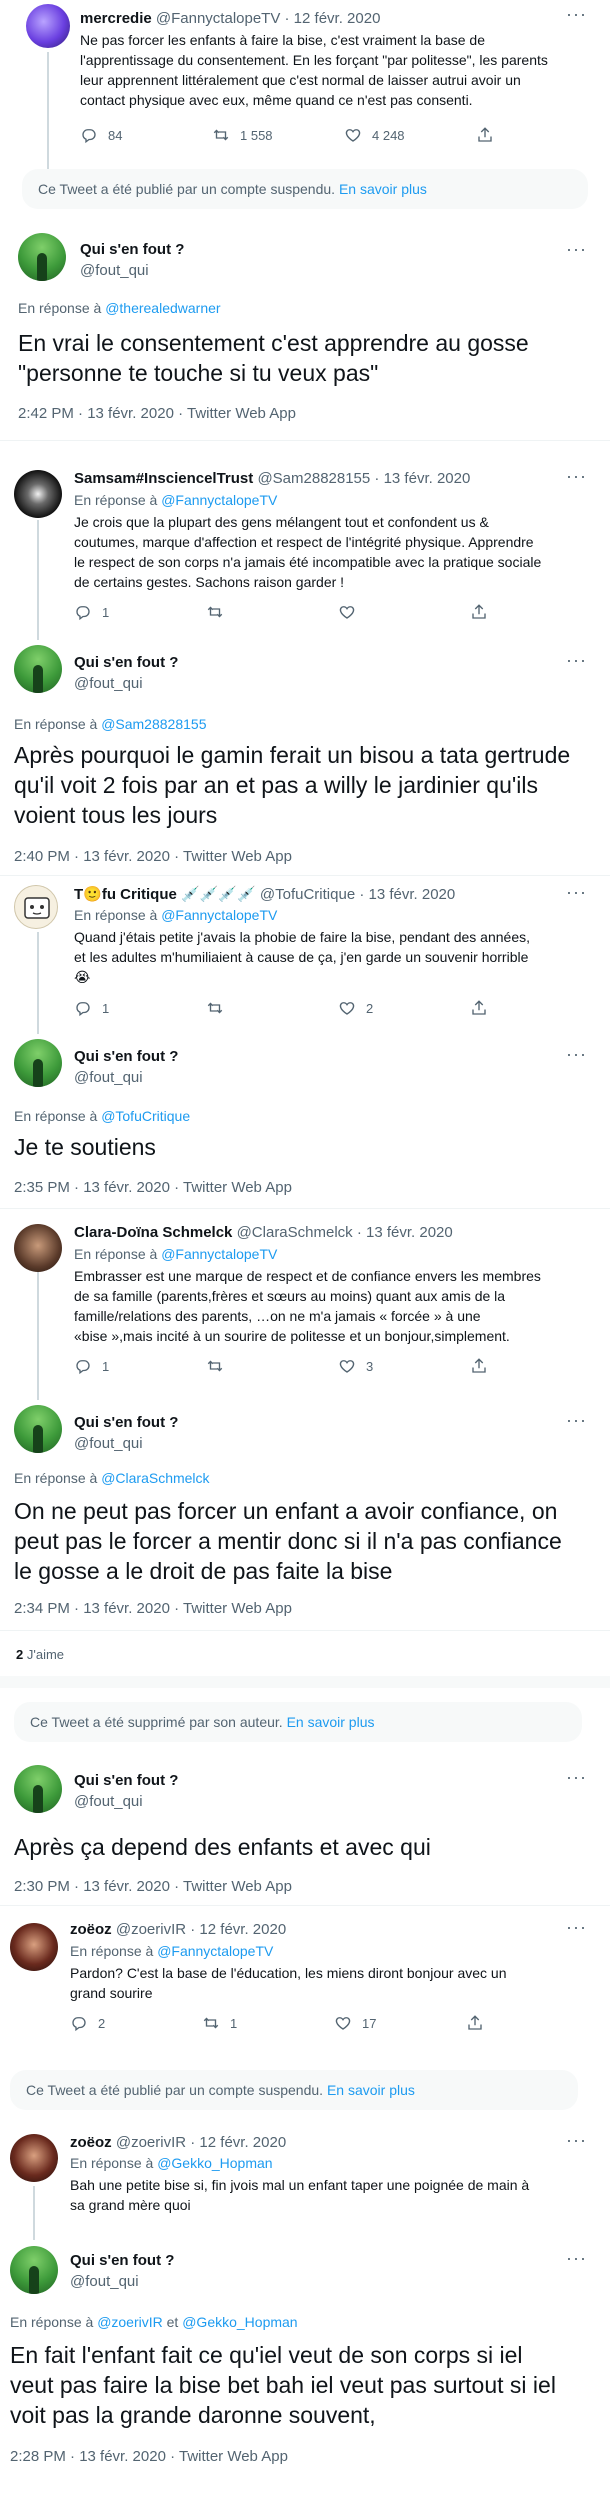 The height and width of the screenshot is (2514, 610). I want to click on like-button: 2, so click(404, 1008).